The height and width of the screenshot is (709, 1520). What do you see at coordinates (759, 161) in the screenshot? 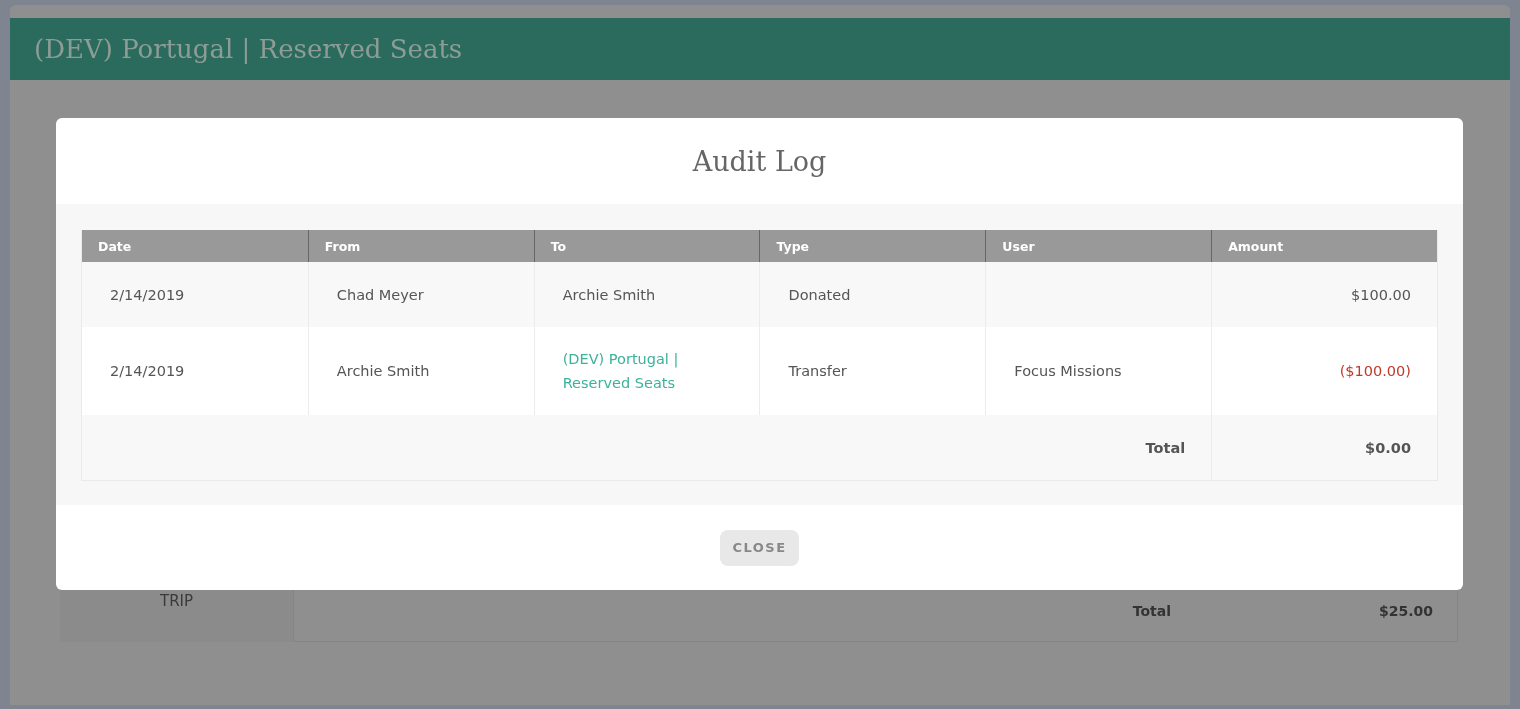
I see `dialog-title: Audit Log` at bounding box center [759, 161].